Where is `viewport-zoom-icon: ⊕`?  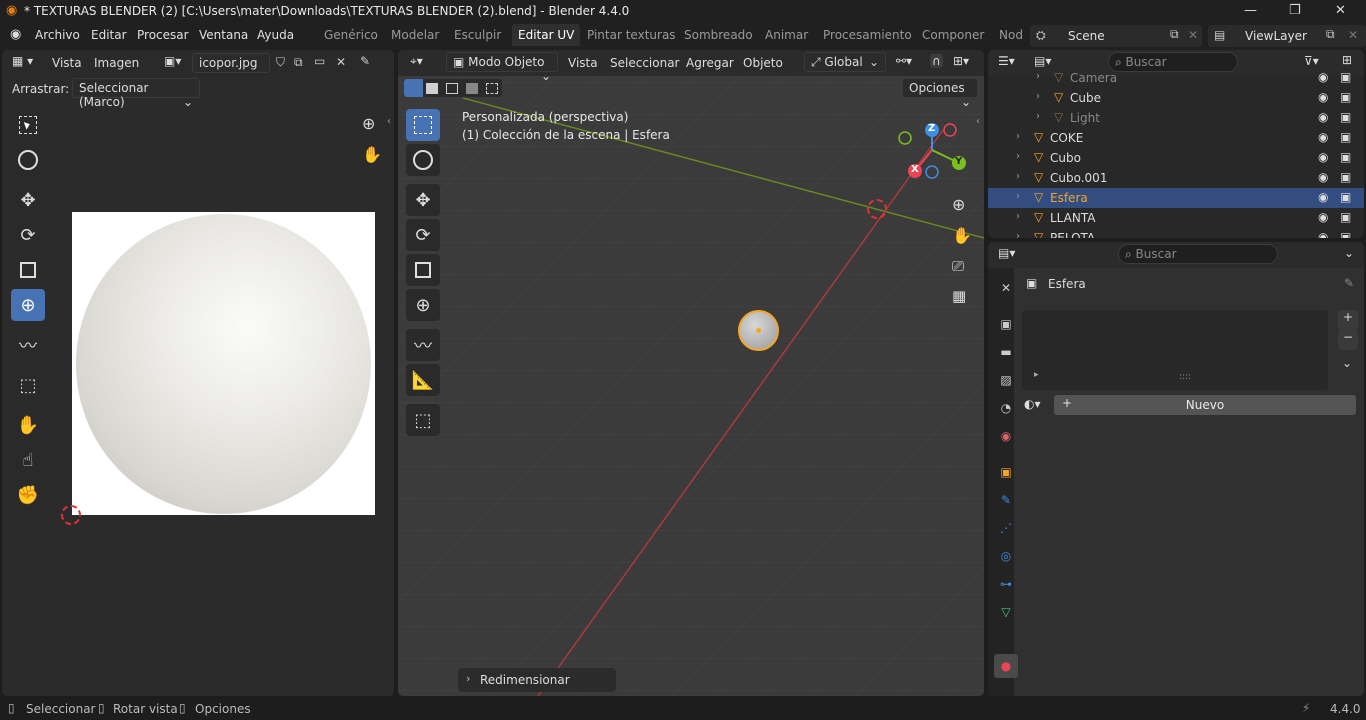 viewport-zoom-icon: ⊕ is located at coordinates (958, 204).